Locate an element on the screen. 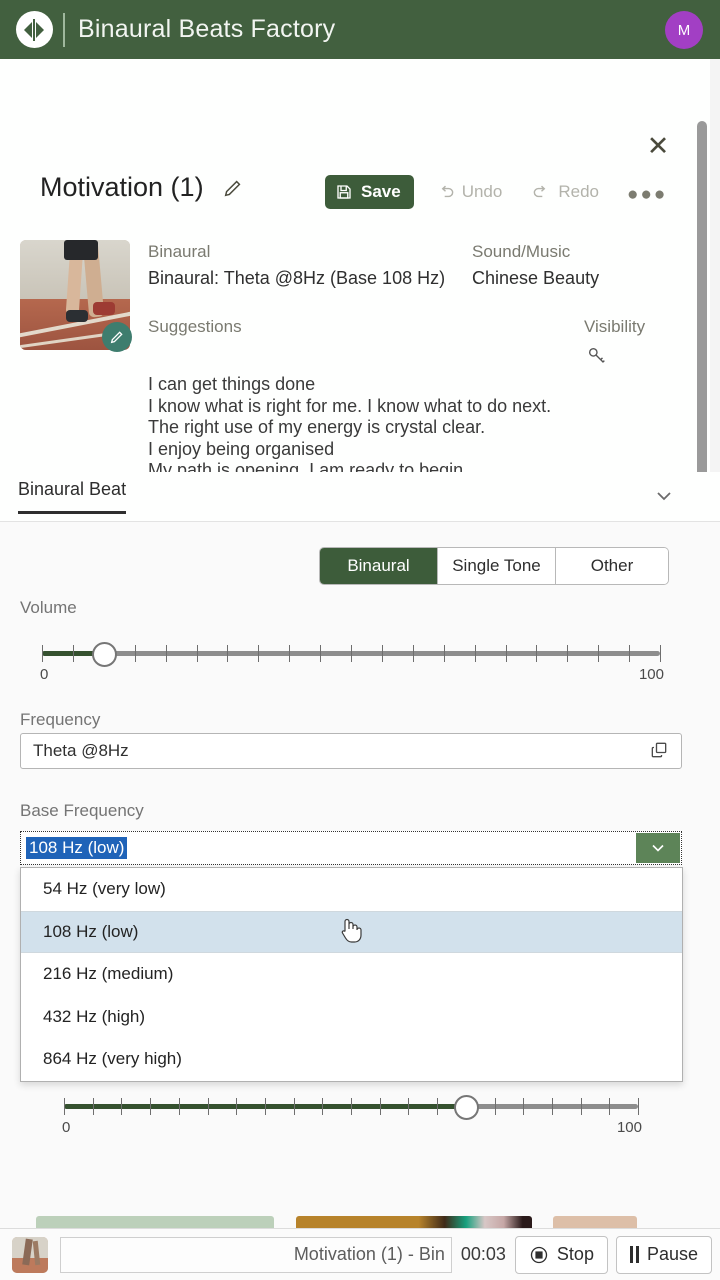  more-options-button: ●●● is located at coordinates (647, 193).